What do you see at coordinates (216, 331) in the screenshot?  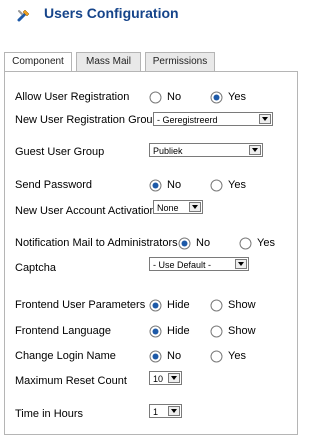 I see `frontend-language-show-radio` at bounding box center [216, 331].